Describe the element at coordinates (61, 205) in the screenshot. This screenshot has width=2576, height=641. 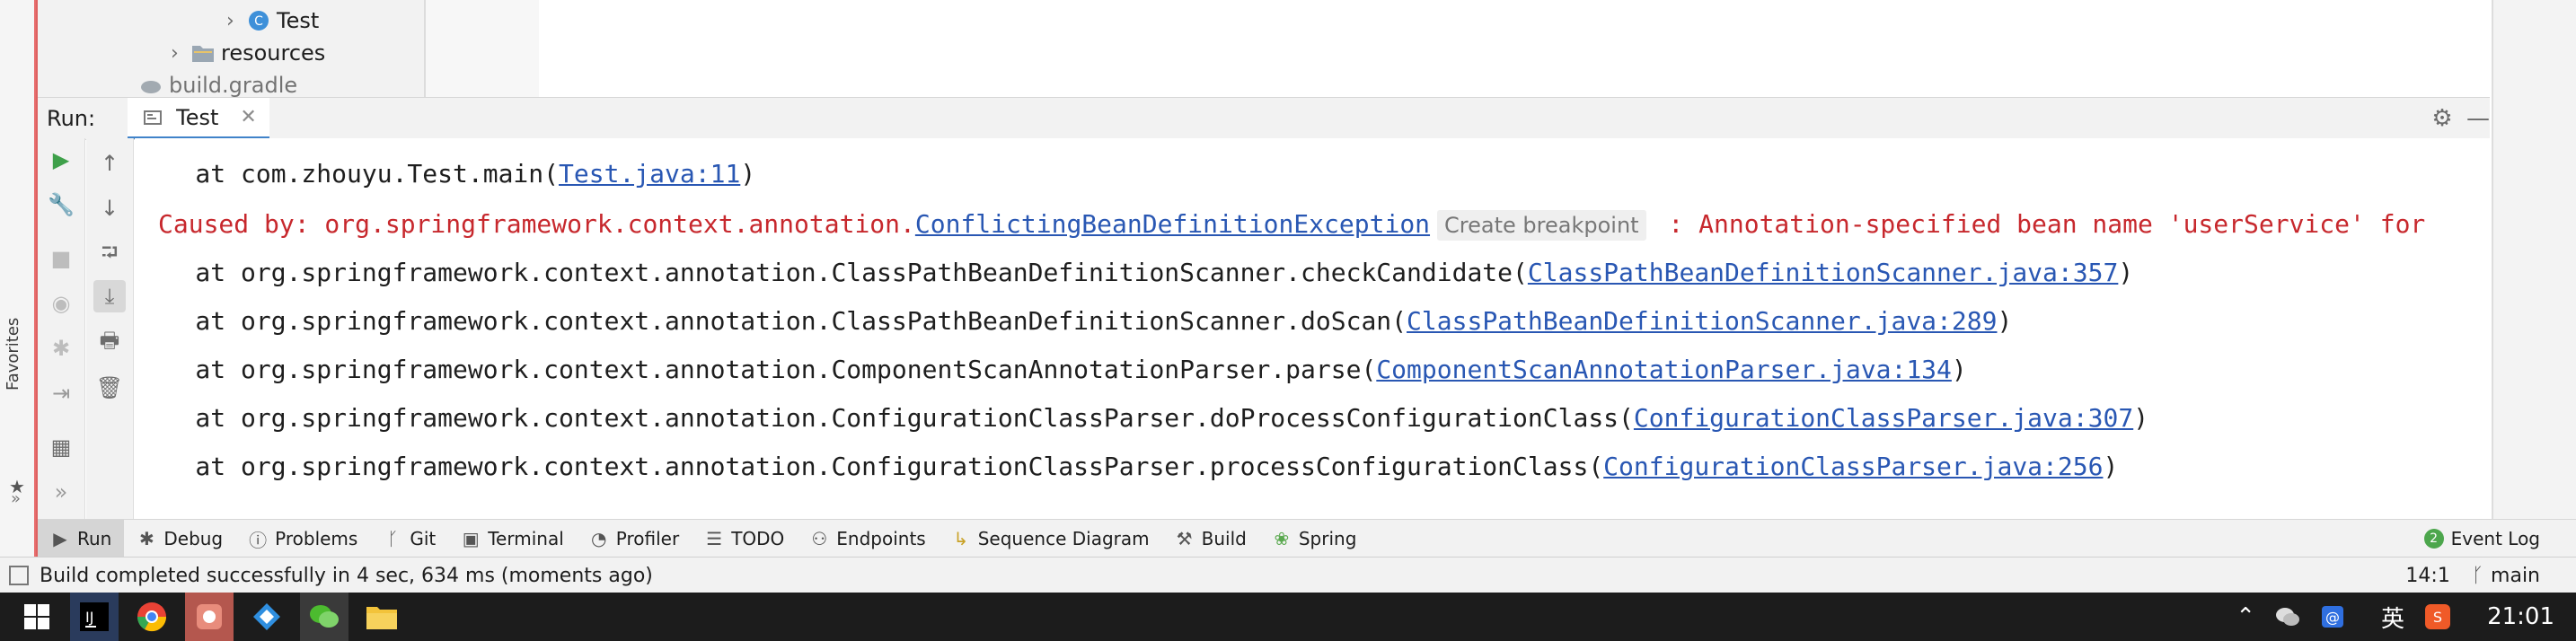
I see `wrench-icon: 🔧` at that location.